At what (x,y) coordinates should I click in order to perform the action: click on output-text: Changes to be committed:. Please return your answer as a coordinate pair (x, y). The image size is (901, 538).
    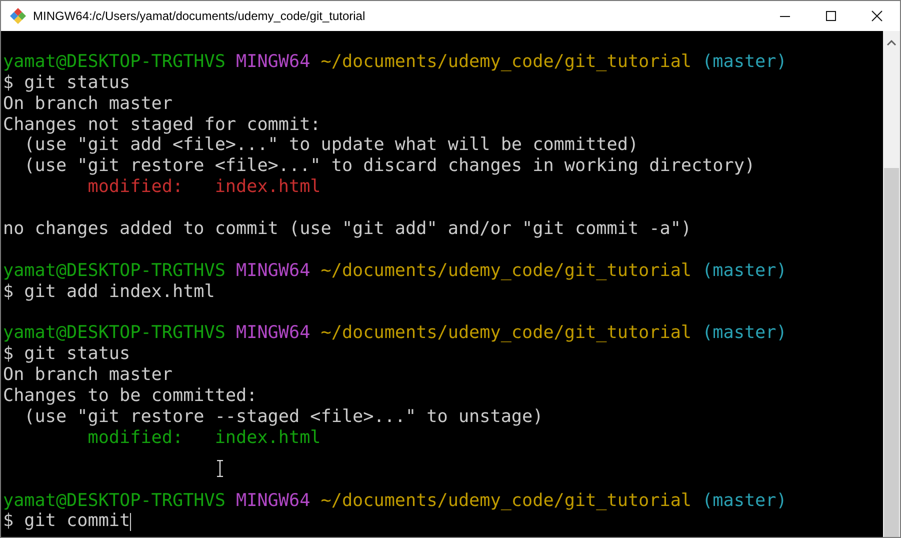
    Looking at the image, I should click on (130, 397).